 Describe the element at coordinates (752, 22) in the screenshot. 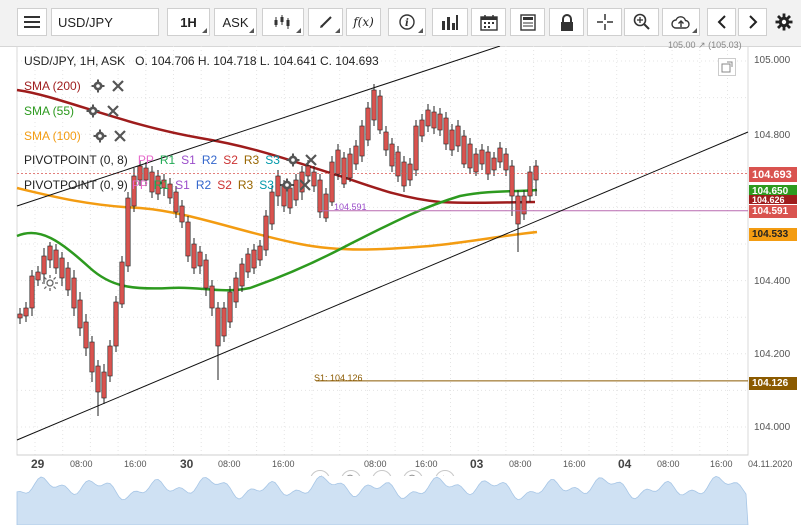

I see `next-button` at that location.